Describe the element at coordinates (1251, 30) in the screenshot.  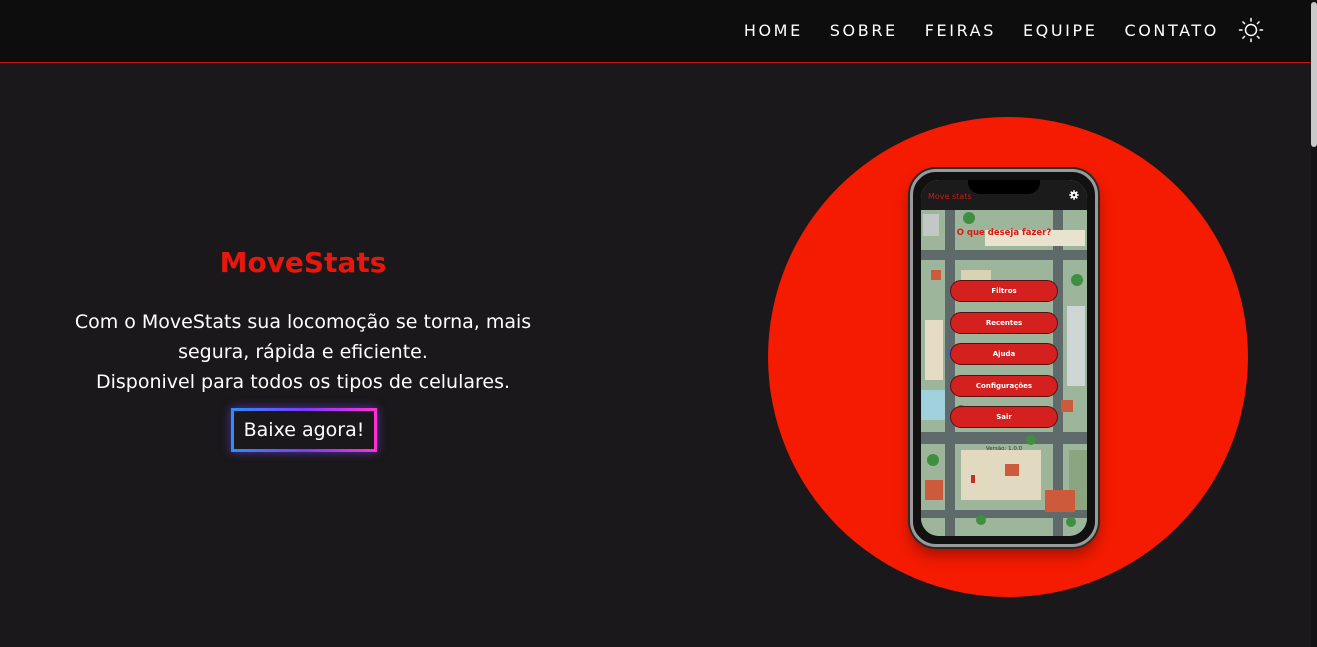
I see `sun-icon` at that location.